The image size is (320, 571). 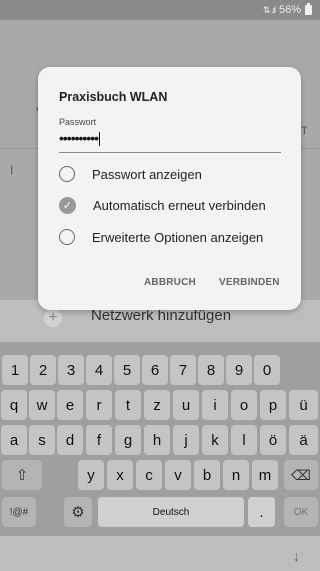 I want to click on key-j: j, so click(x=186, y=440).